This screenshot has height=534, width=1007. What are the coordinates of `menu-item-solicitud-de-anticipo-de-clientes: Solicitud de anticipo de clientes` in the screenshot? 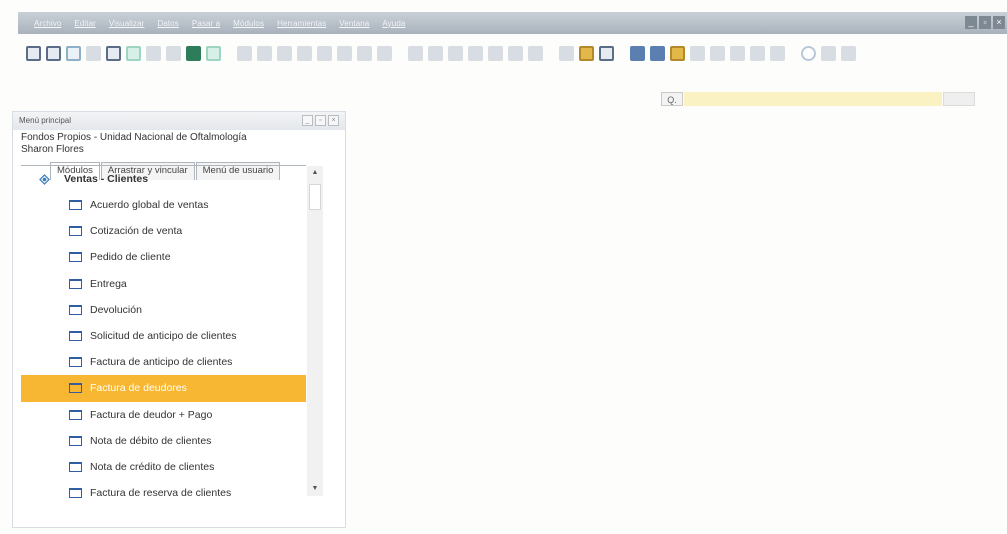 It's located at (163, 336).